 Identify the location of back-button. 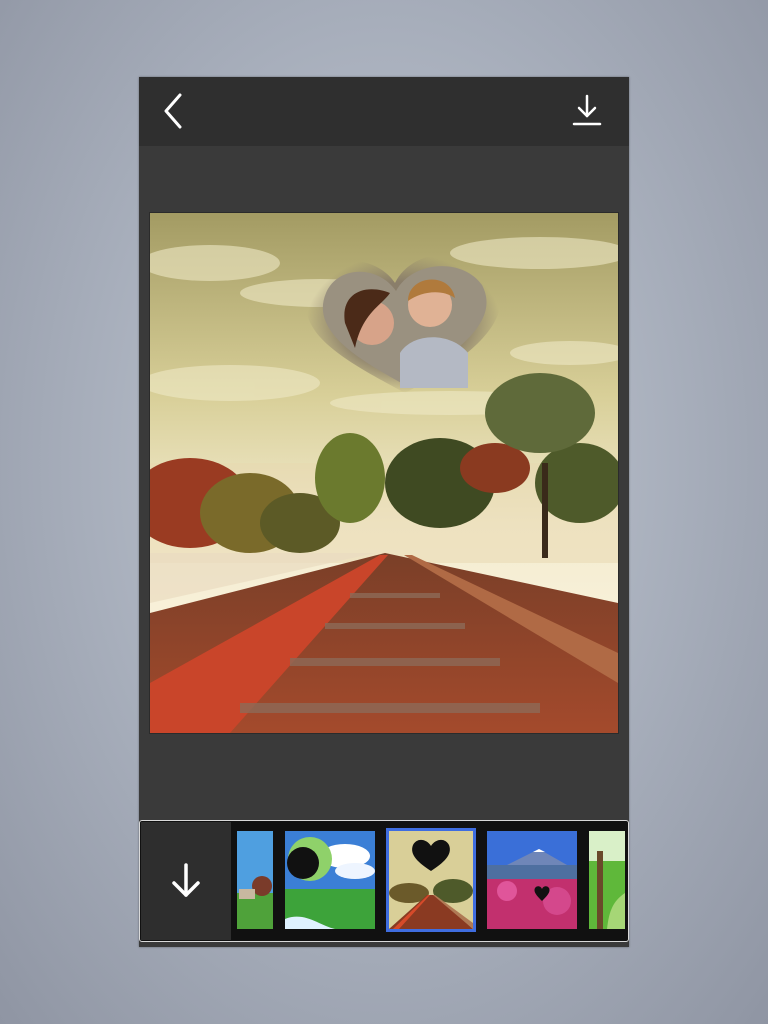
(173, 111).